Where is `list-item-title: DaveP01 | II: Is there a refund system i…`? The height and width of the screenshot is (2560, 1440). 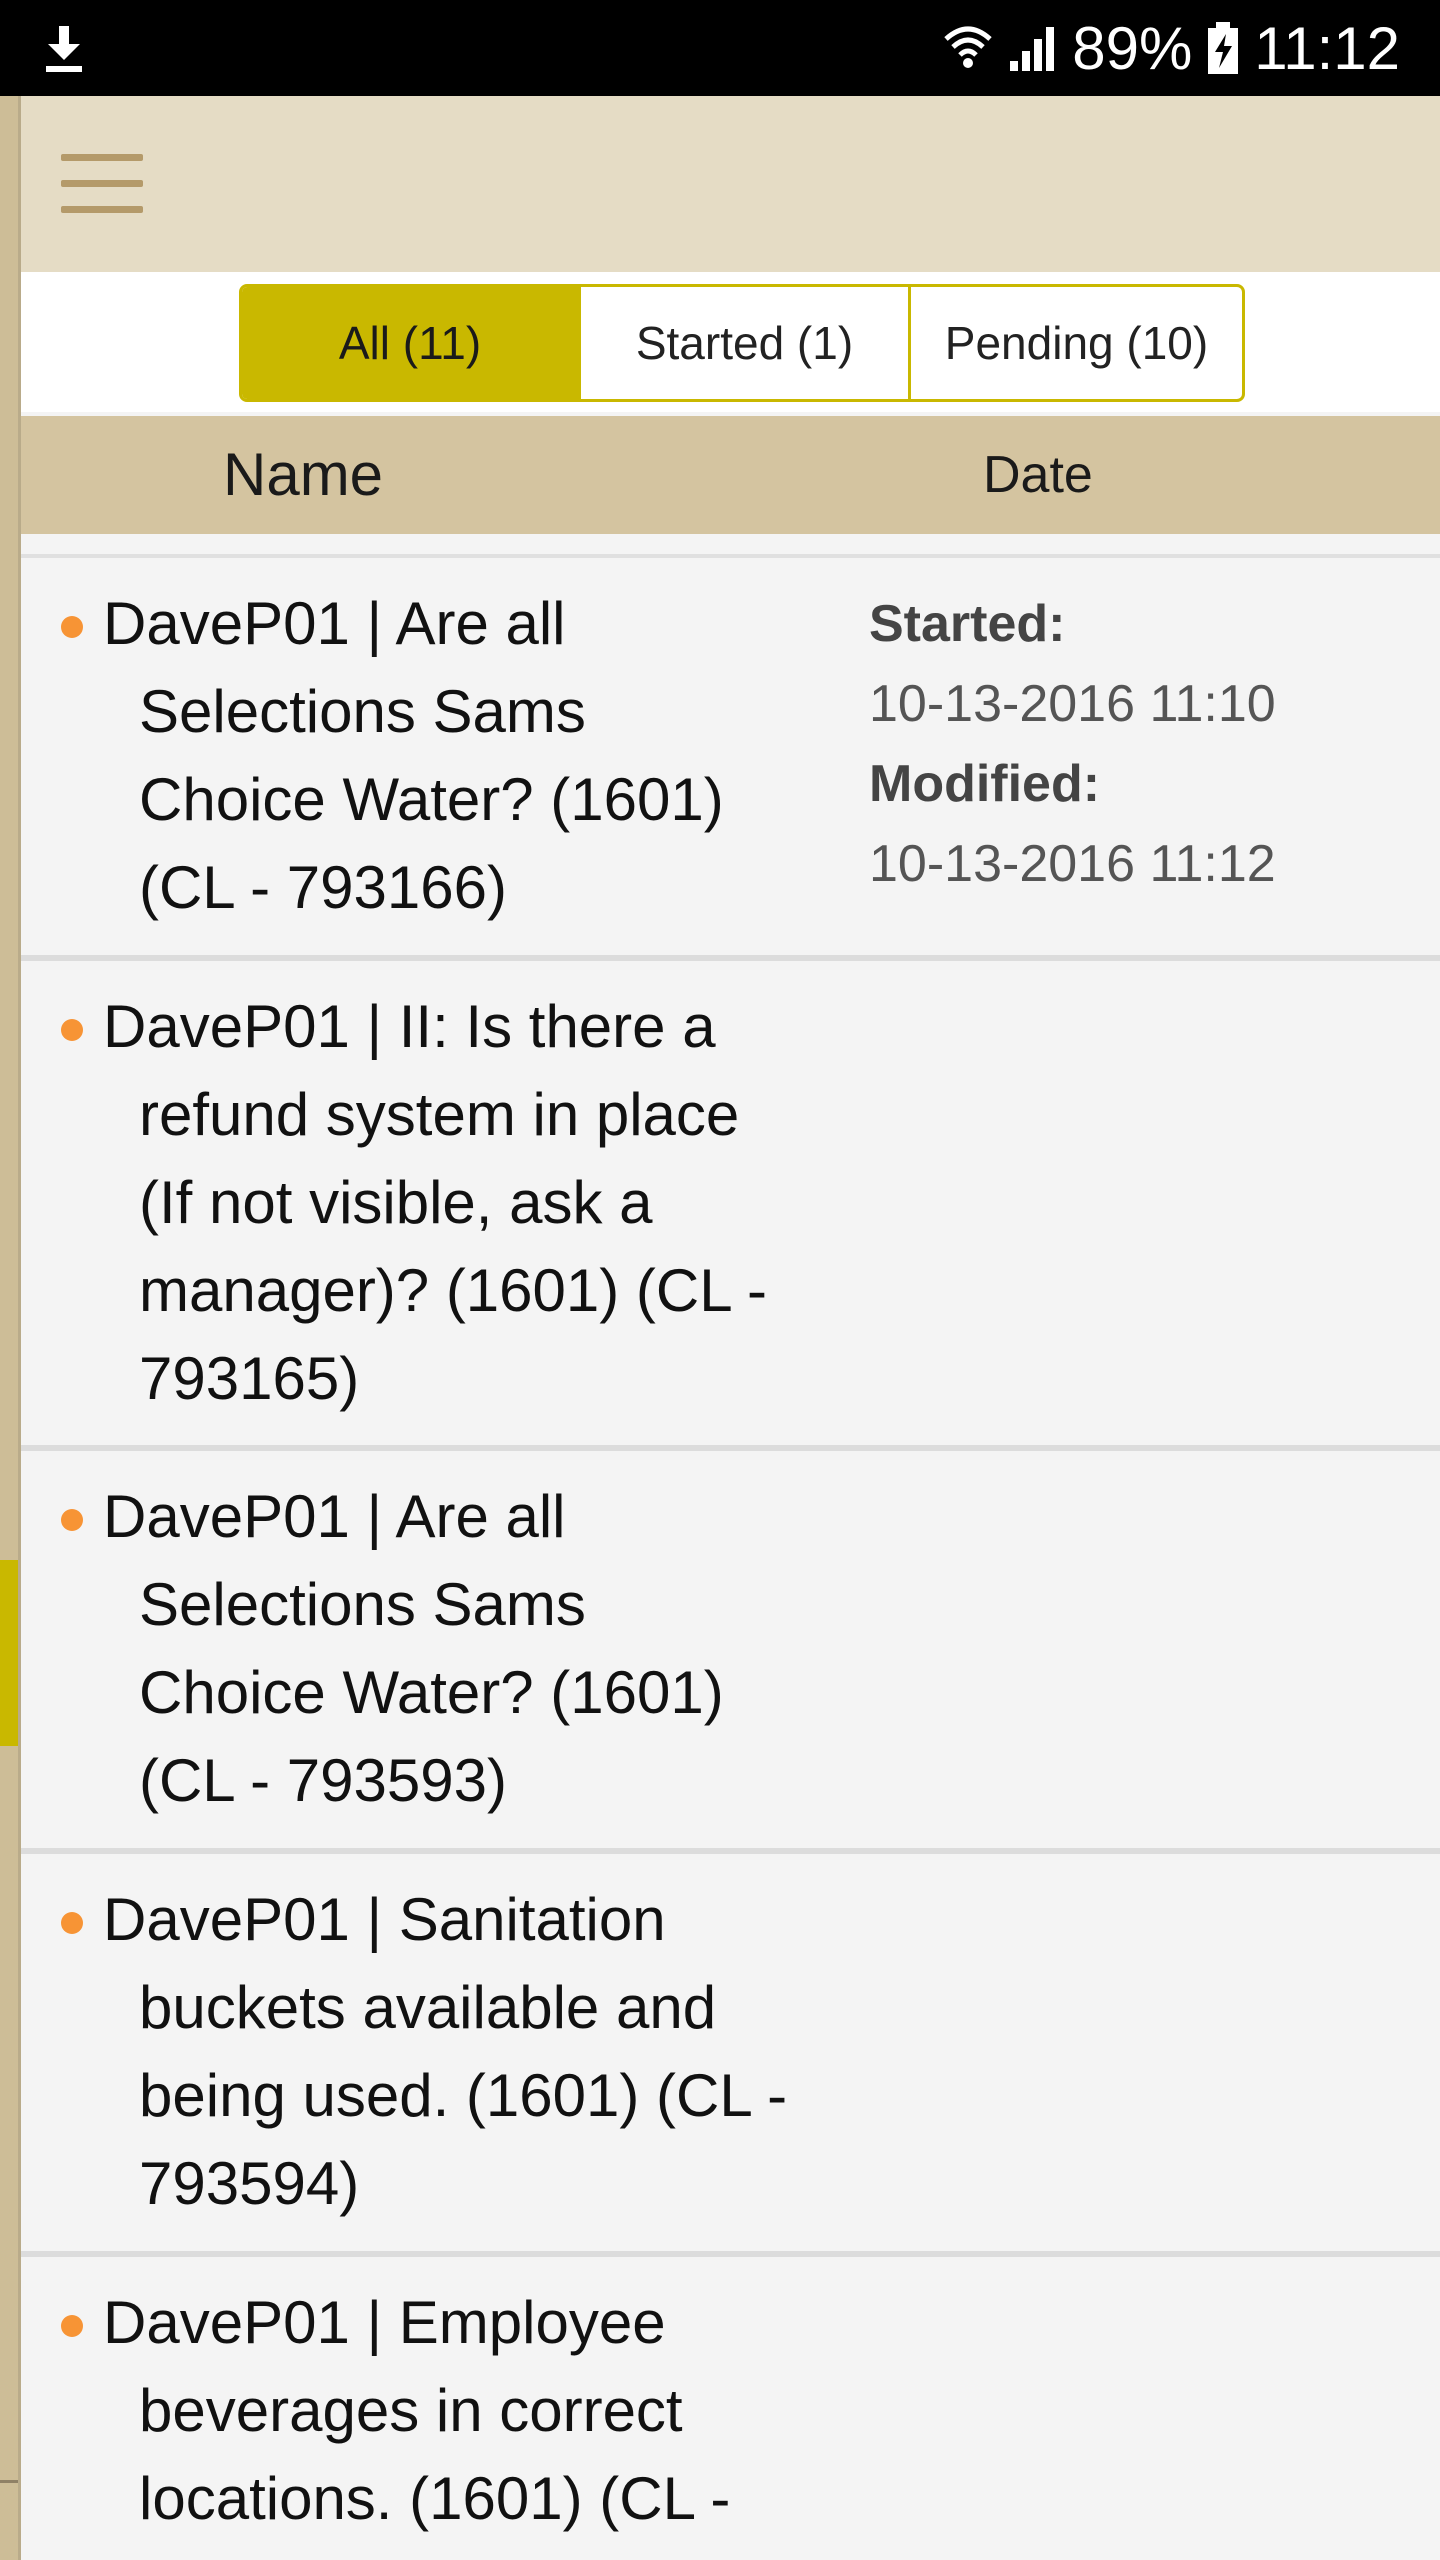
list-item-title: DaveP01 | II: Is there a refund system i… is located at coordinates (473, 1203).